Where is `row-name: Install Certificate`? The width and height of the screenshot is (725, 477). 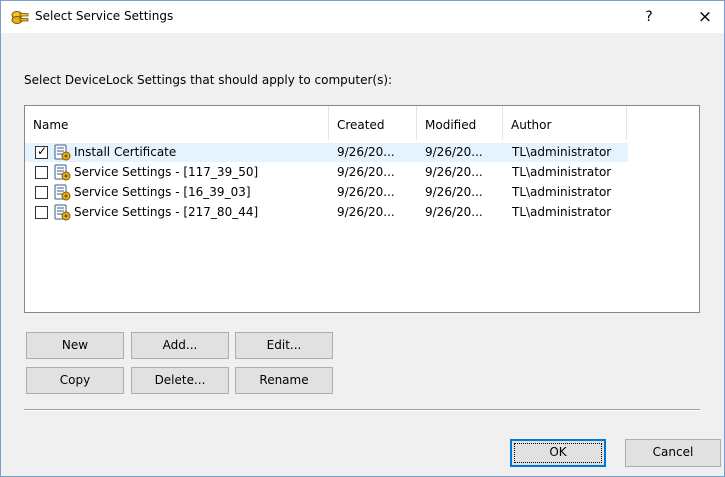 row-name: Install Certificate is located at coordinates (125, 152).